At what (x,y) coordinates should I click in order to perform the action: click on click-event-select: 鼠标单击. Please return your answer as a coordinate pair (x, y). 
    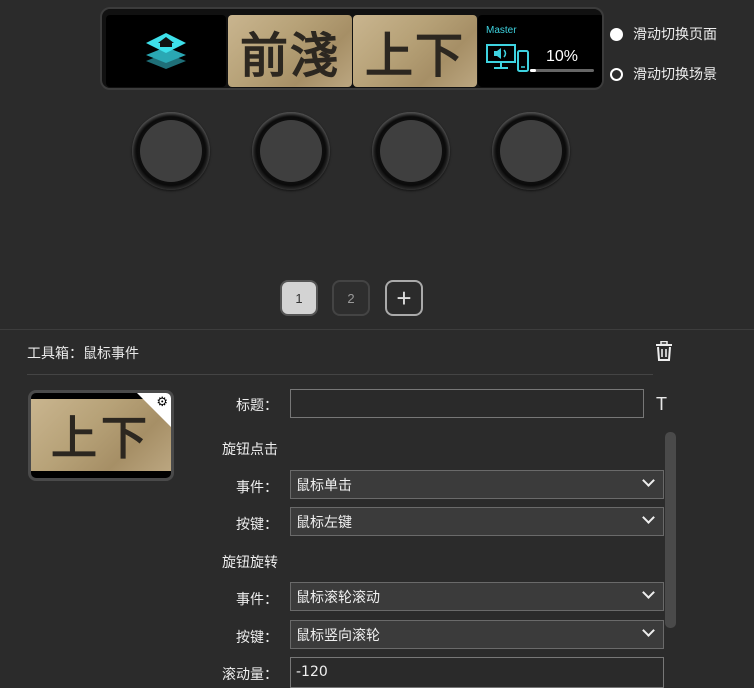
    Looking at the image, I should click on (477, 484).